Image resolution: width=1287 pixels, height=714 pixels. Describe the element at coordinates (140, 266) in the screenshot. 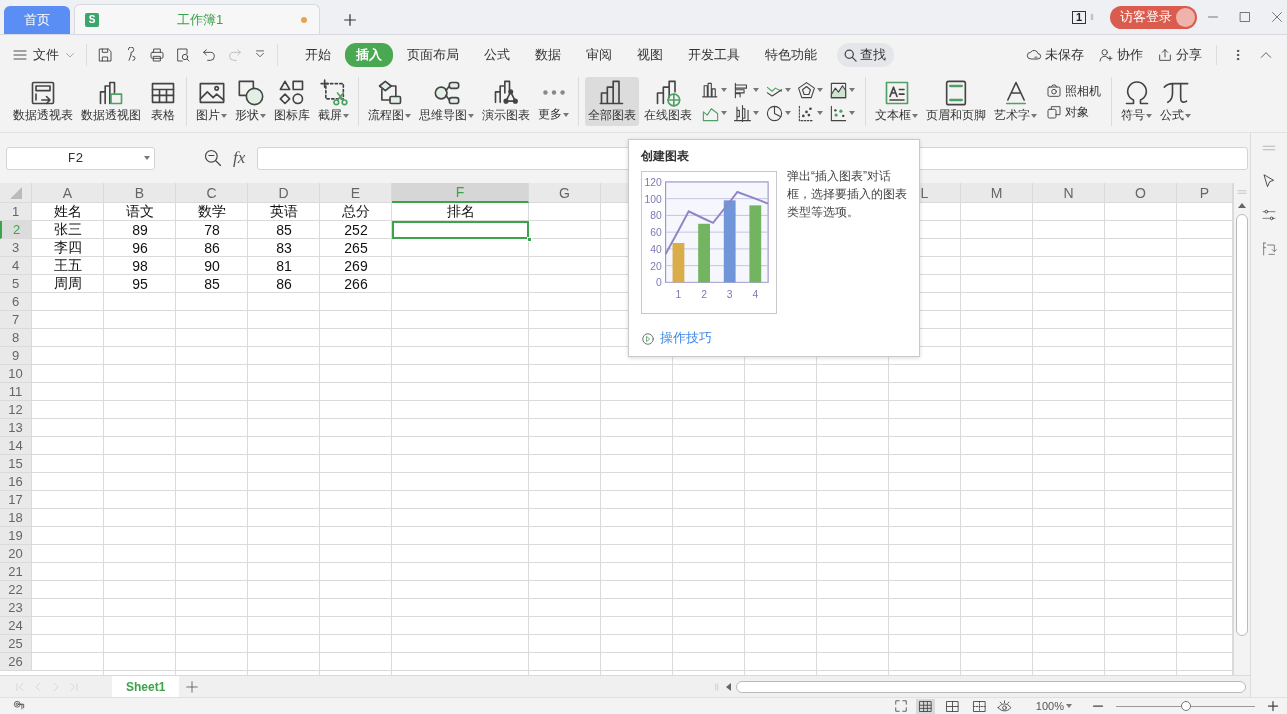

I see `table-cell-text: 98` at that location.